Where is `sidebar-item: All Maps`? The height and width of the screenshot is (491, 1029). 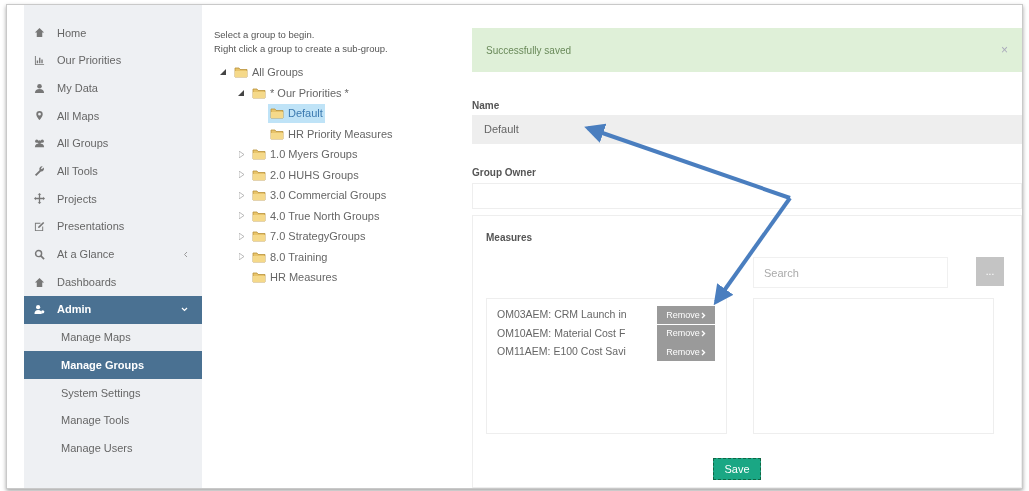
sidebar-item: All Maps is located at coordinates (113, 116).